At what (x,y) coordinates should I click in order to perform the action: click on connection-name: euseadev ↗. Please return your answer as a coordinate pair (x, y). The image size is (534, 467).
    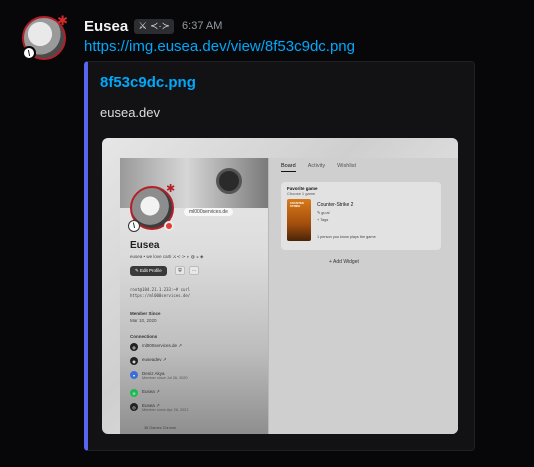
    Looking at the image, I should click on (154, 359).